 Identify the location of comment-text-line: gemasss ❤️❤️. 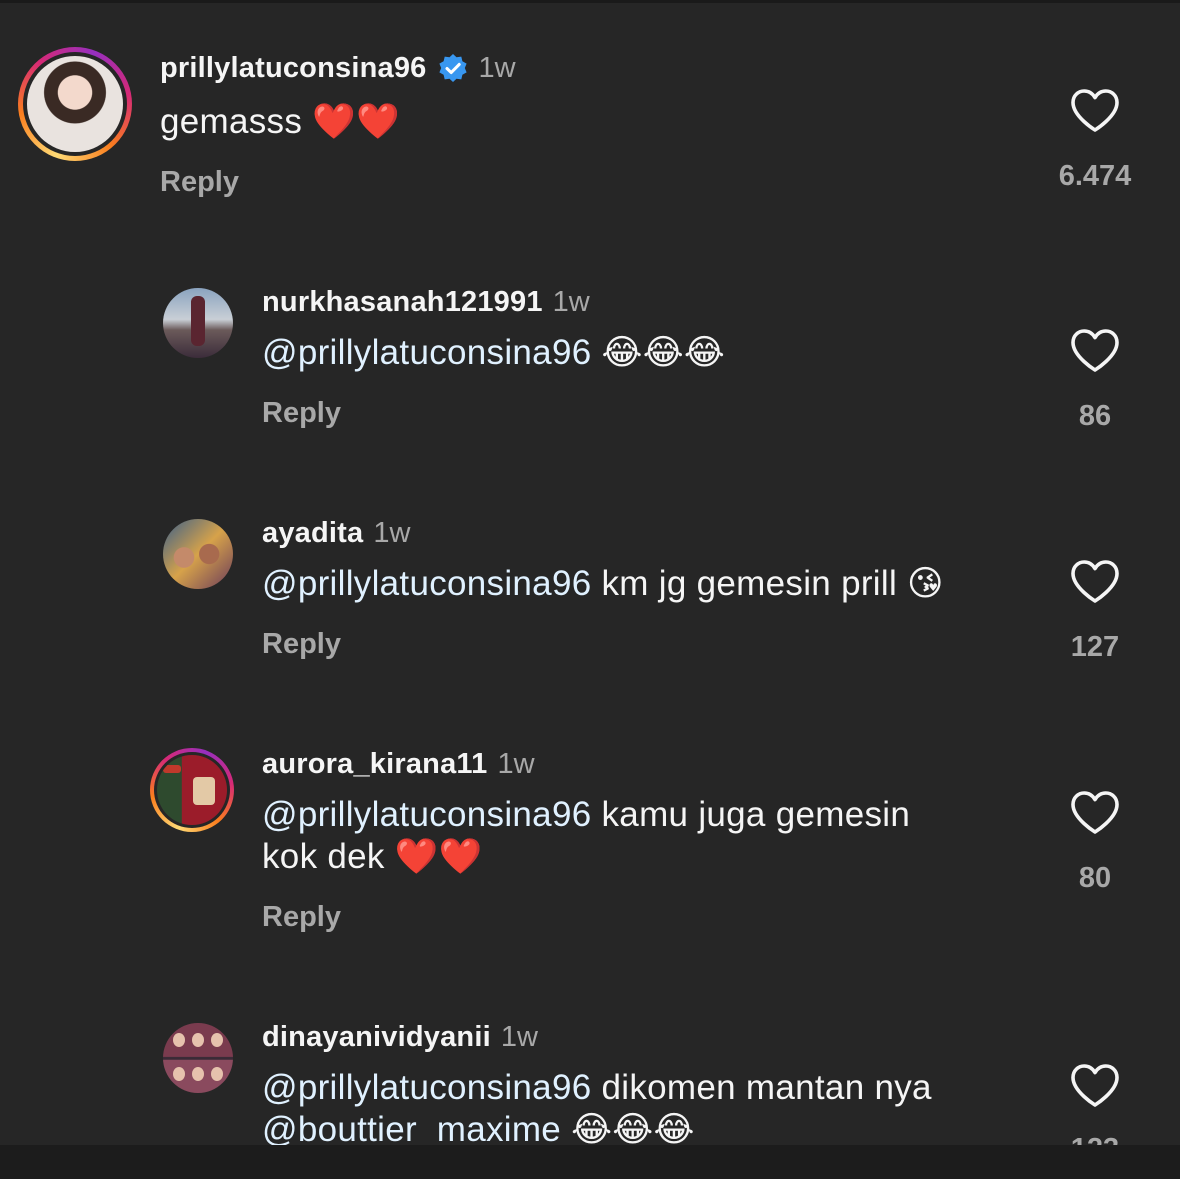
(280, 121).